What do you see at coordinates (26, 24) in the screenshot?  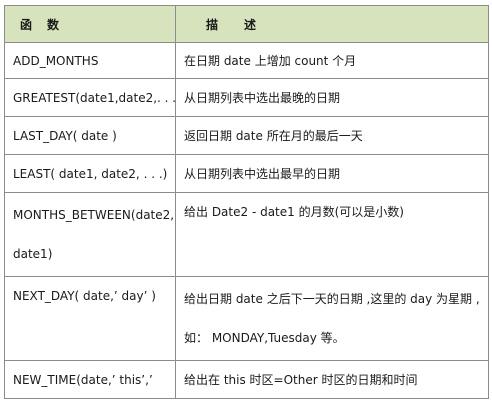 I see `header-function-char1: 函` at bounding box center [26, 24].